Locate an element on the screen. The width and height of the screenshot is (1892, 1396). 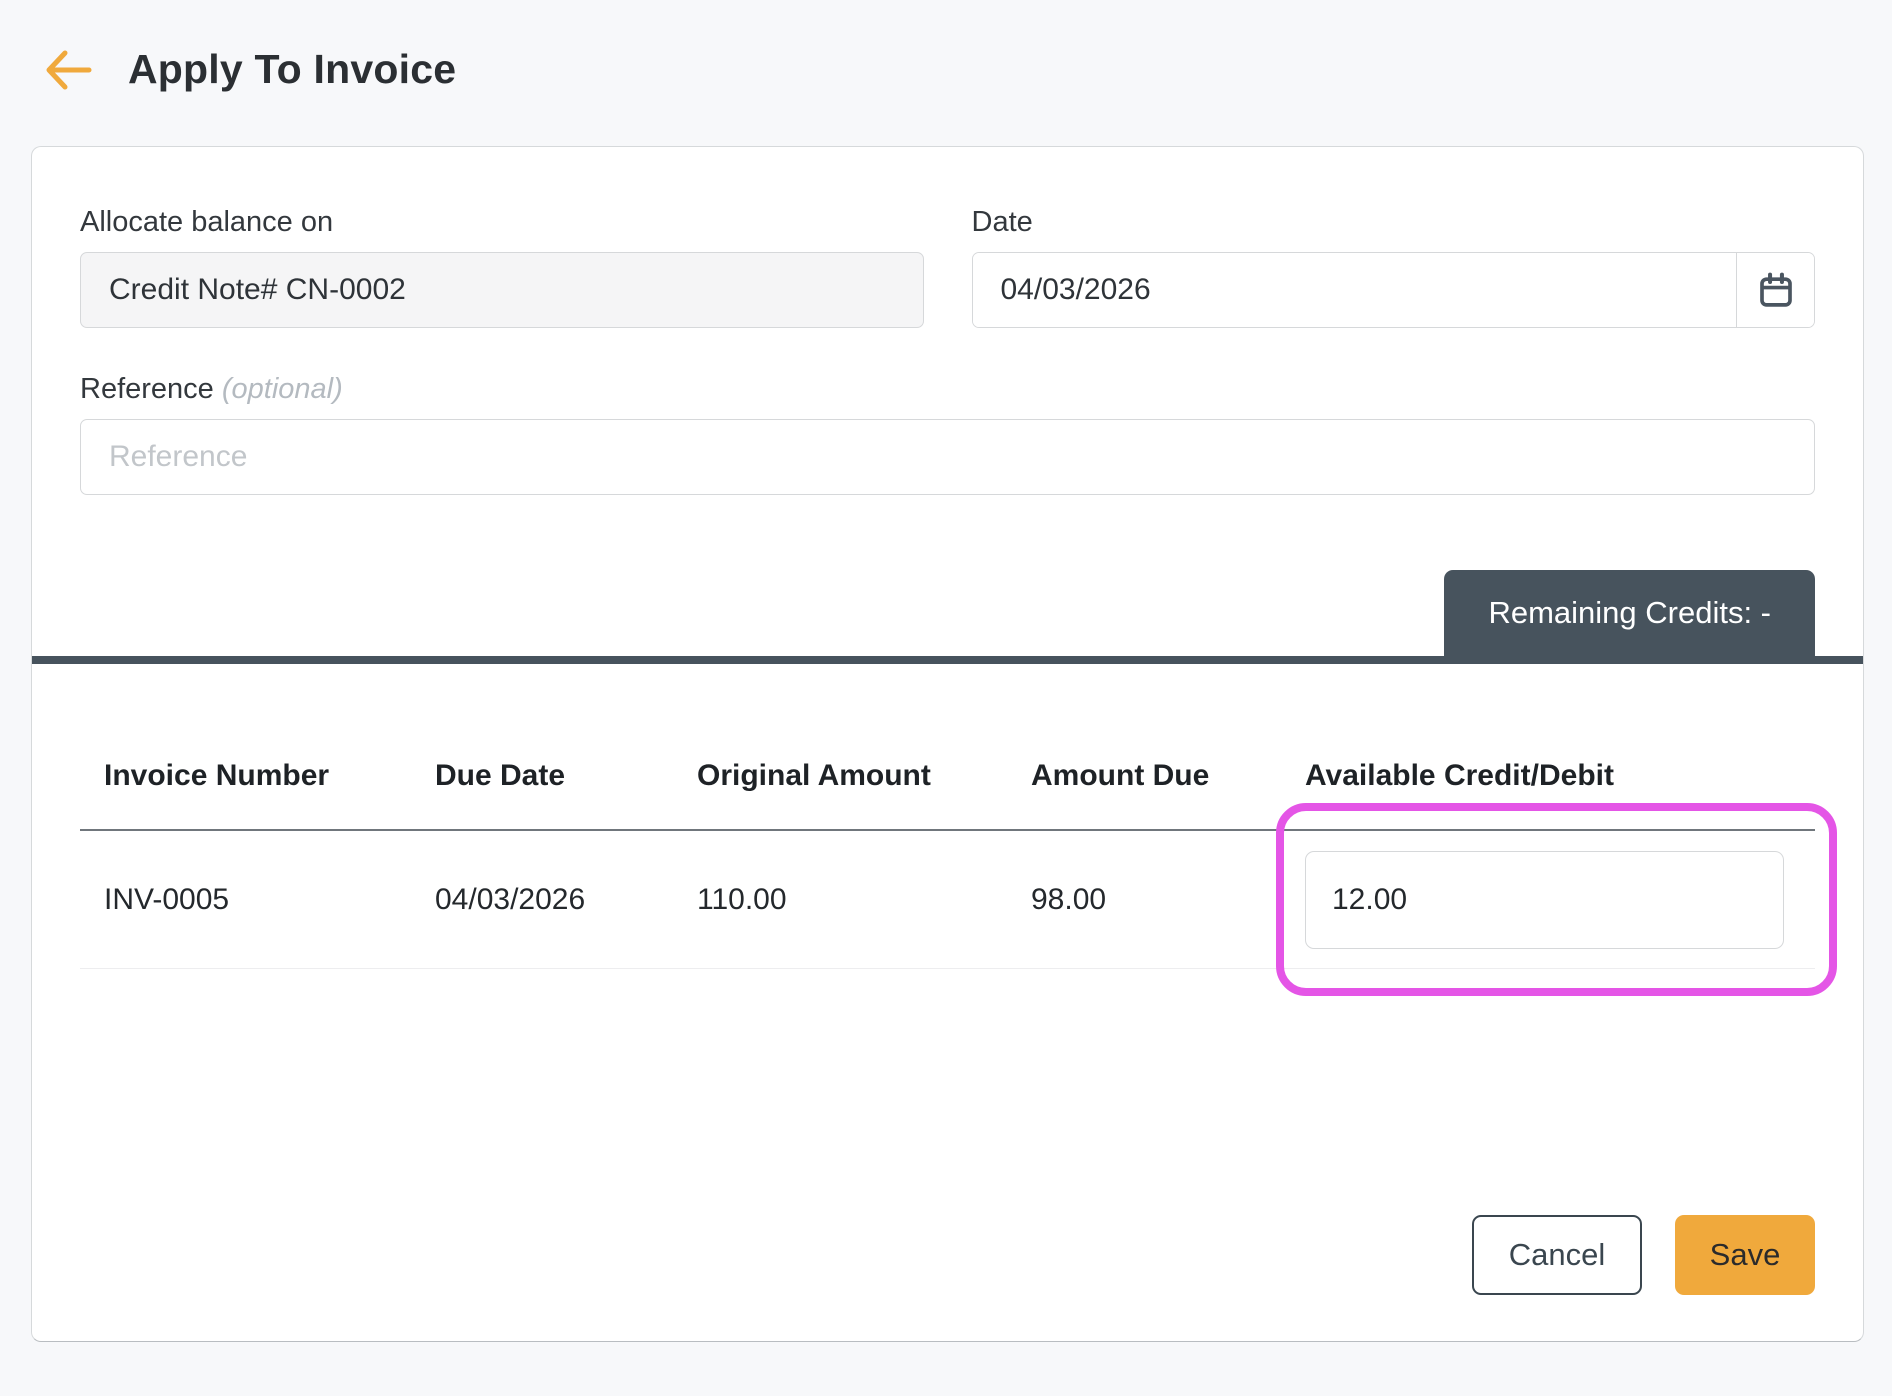
back-button is located at coordinates (68, 70).